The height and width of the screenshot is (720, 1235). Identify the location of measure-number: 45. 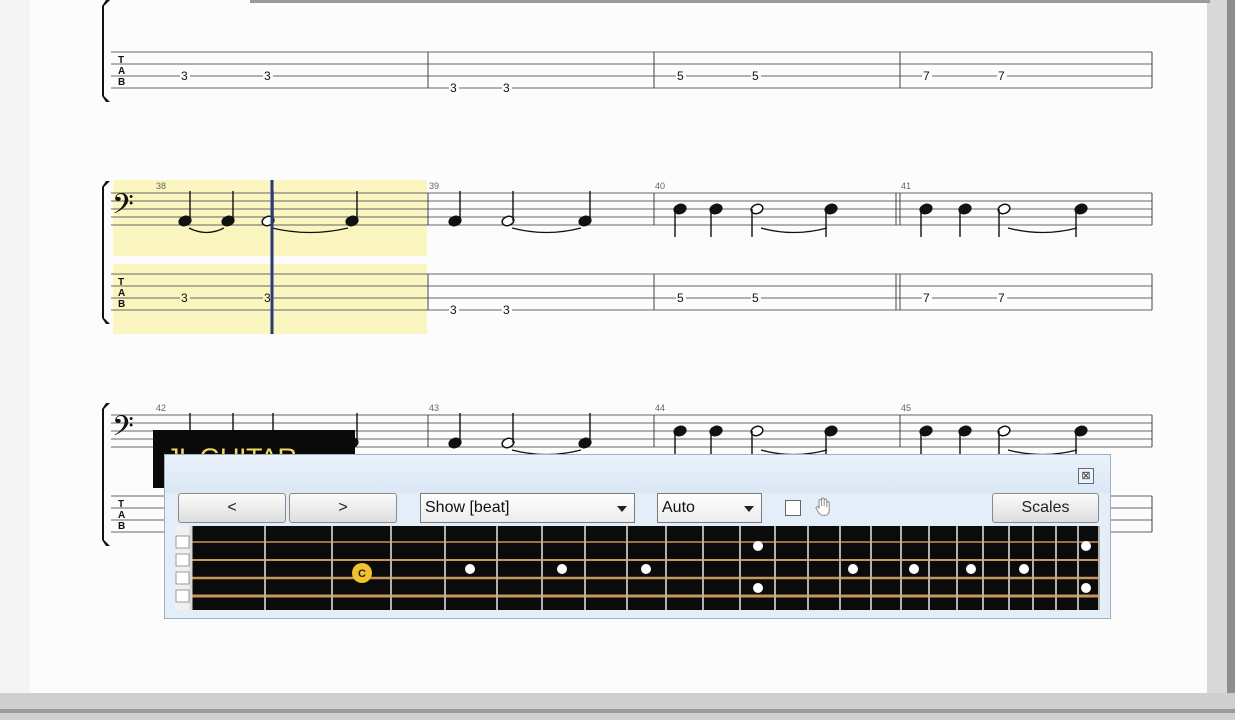
(906, 408).